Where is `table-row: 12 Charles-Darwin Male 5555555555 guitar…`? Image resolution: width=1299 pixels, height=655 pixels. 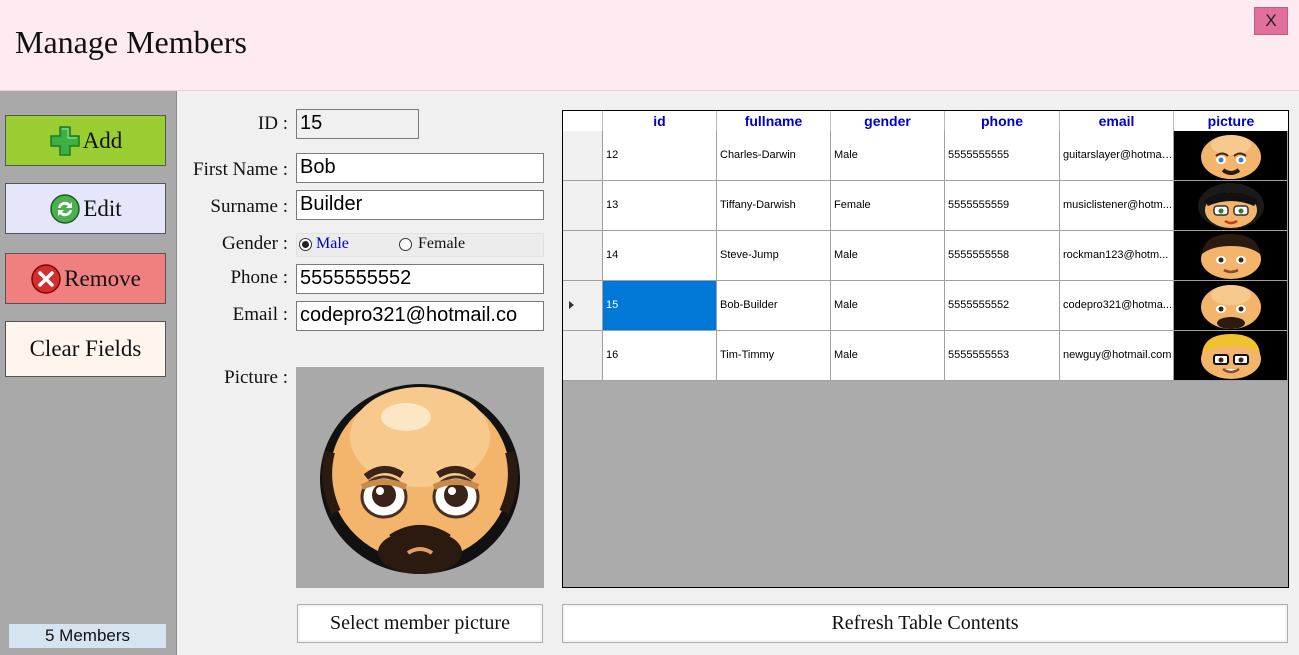
table-row: 12 Charles-Darwin Male 5555555555 guitar… is located at coordinates (925, 156).